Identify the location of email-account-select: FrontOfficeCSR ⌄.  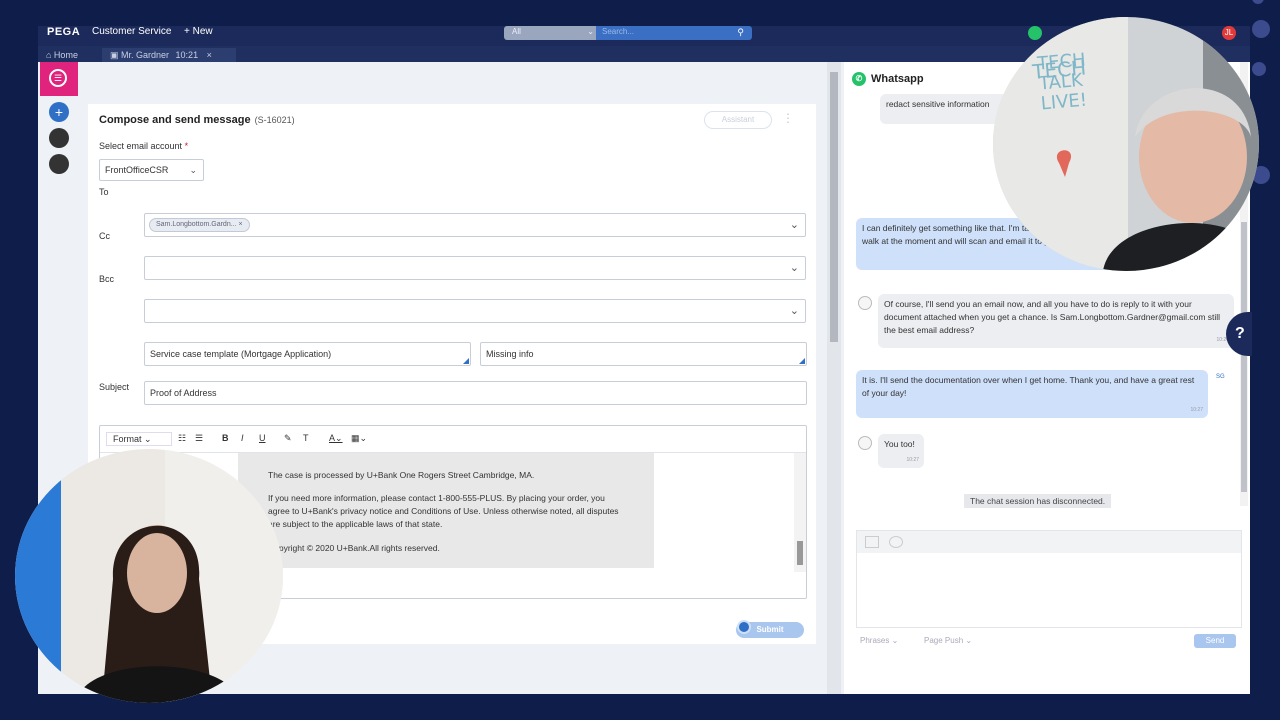
(151, 170).